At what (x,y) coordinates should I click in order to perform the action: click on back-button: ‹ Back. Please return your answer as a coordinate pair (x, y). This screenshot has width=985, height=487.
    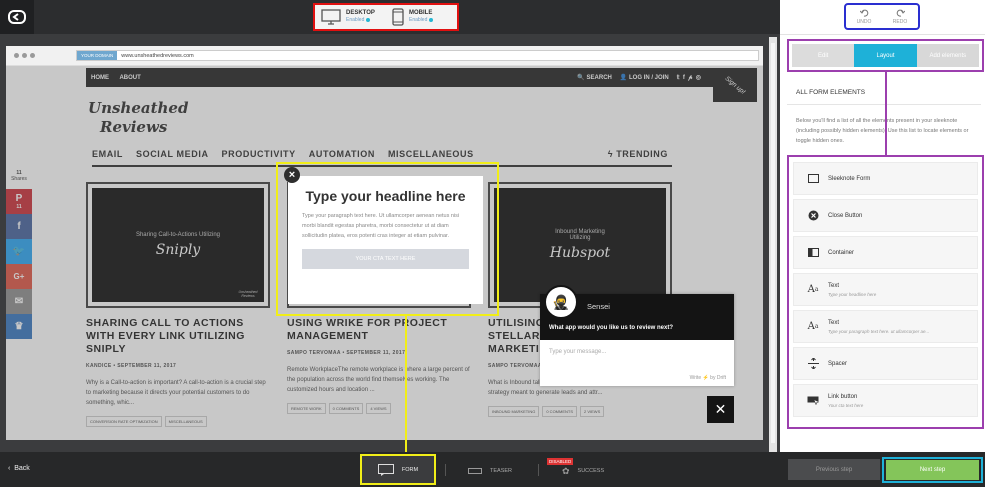
    Looking at the image, I should click on (19, 468).